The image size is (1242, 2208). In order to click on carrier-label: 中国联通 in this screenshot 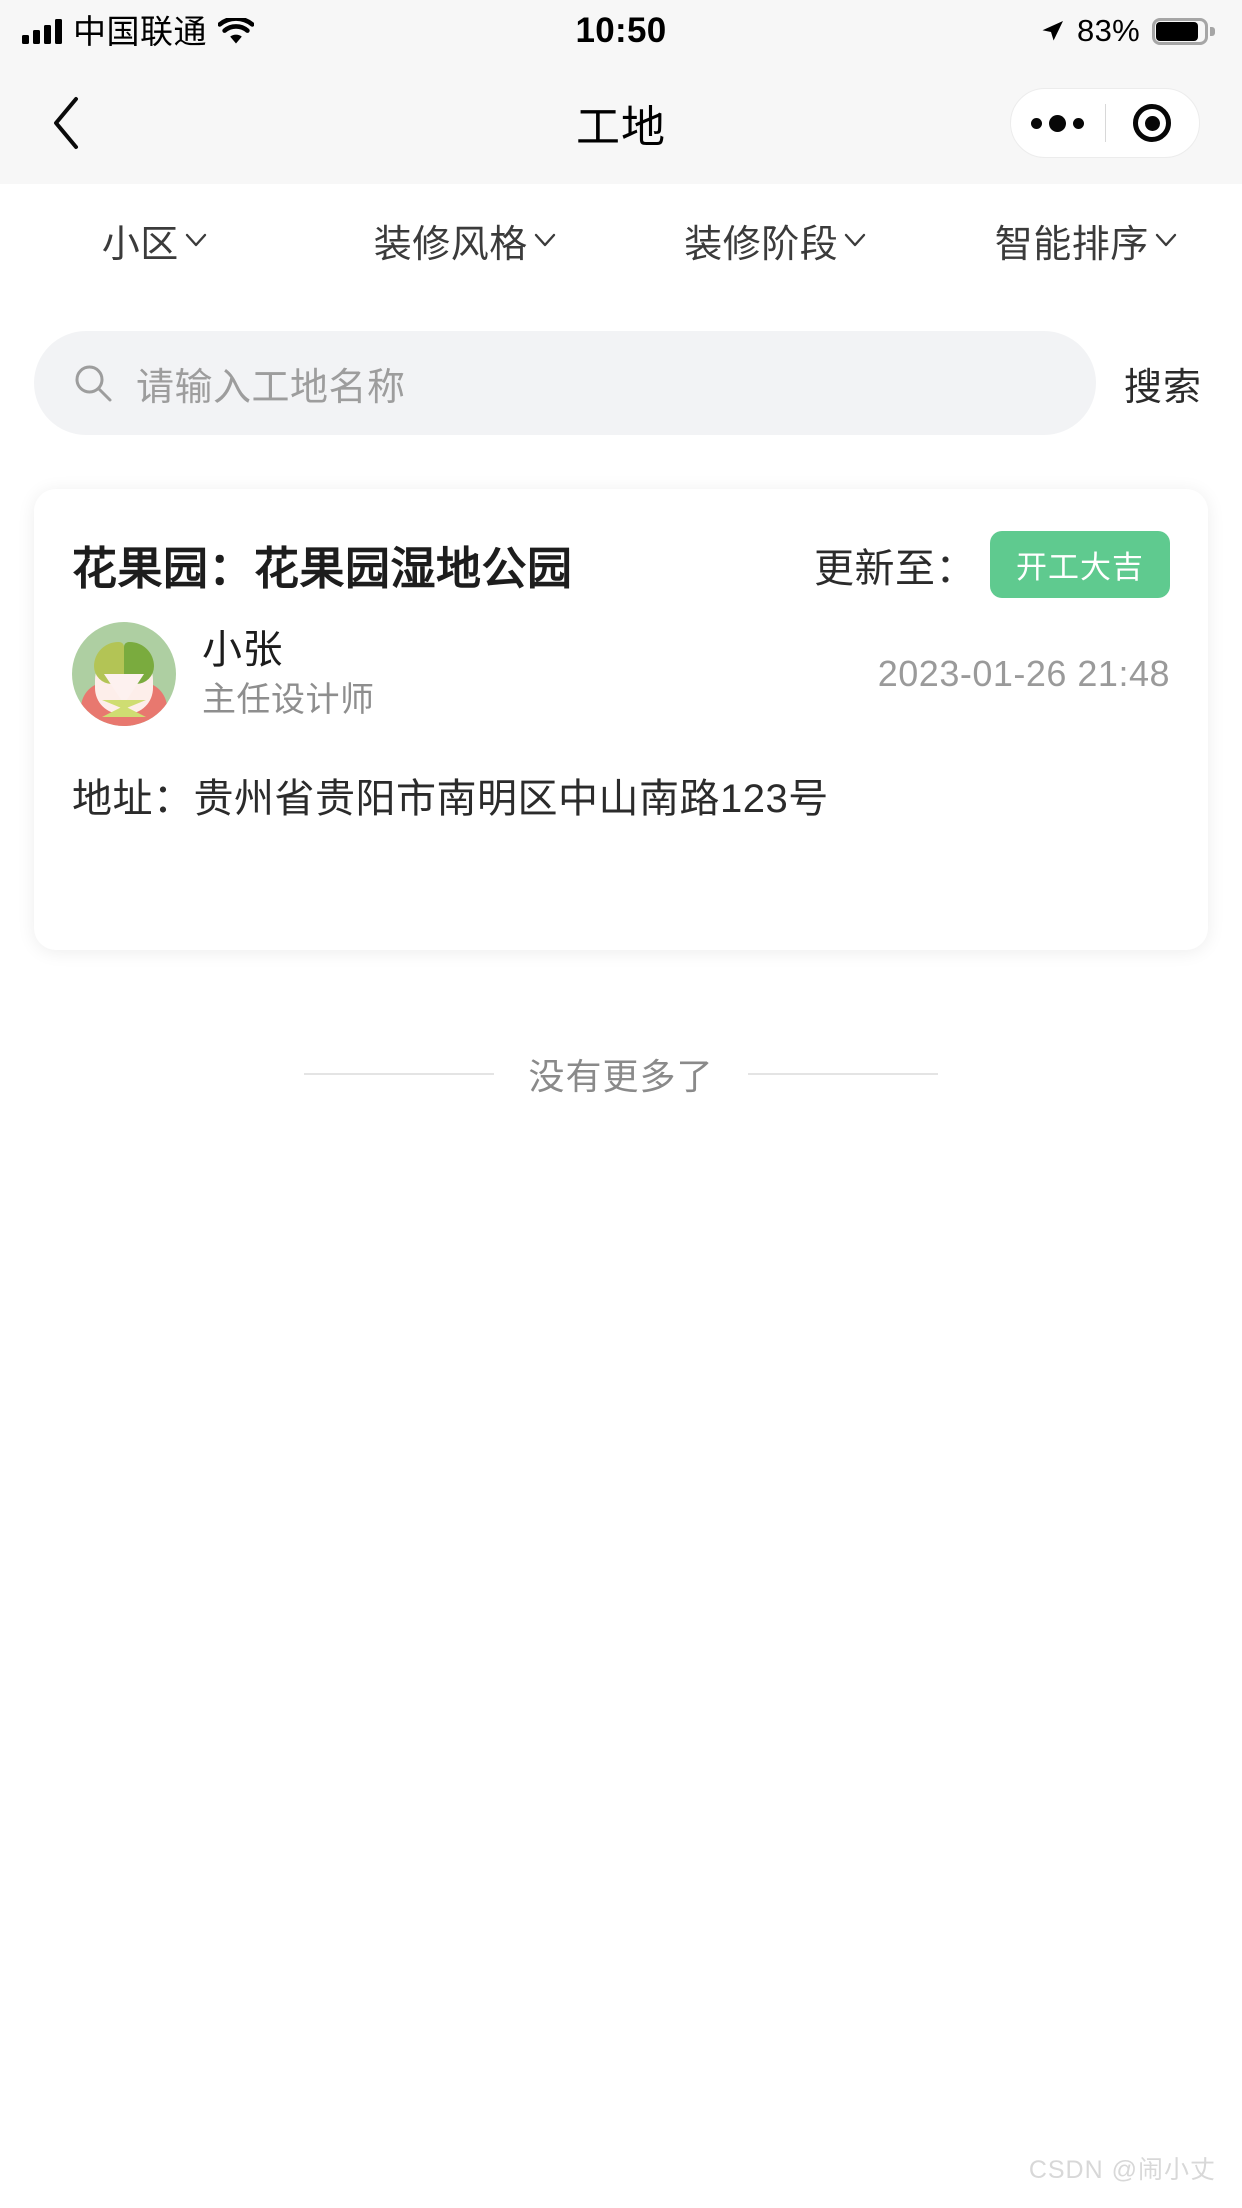, I will do `click(140, 31)`.